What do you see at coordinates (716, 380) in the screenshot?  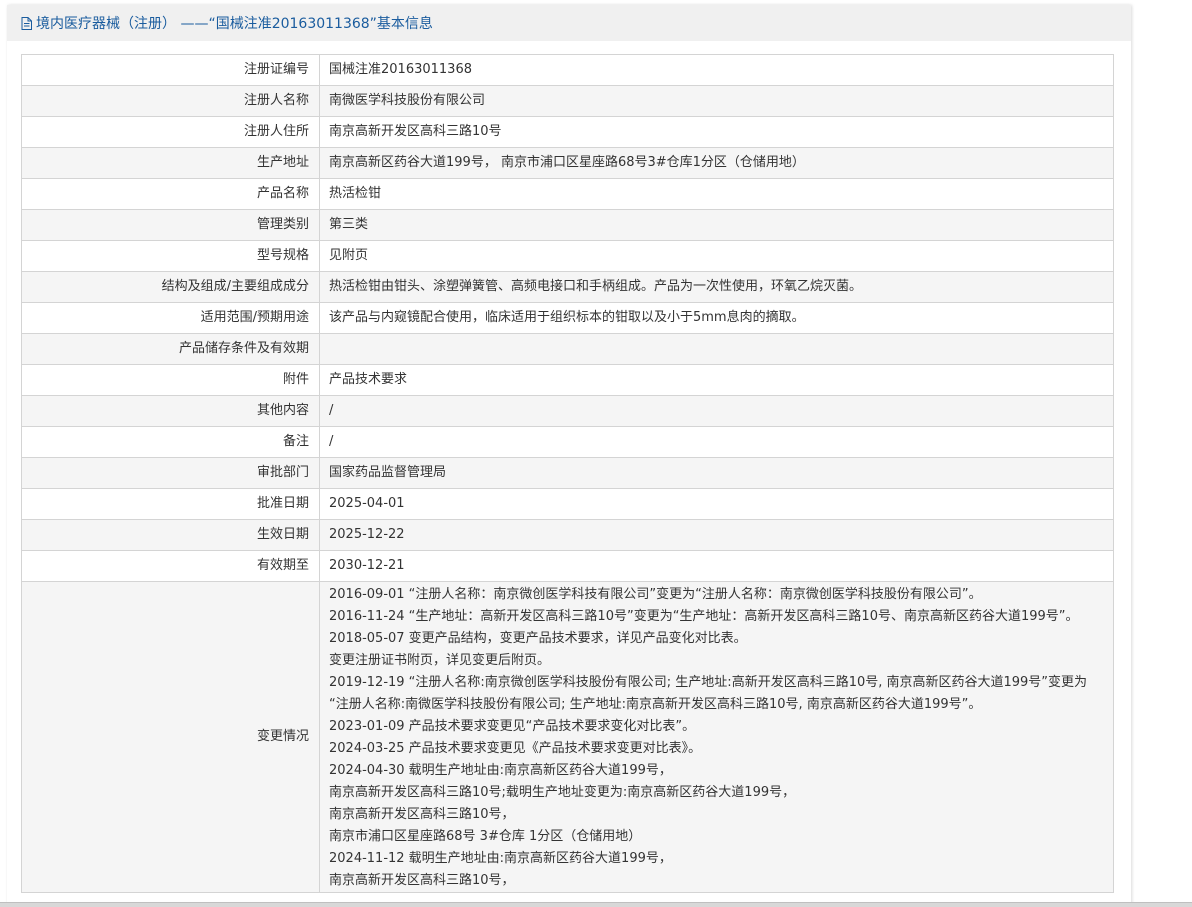 I see `field-value: 产品技术要求` at bounding box center [716, 380].